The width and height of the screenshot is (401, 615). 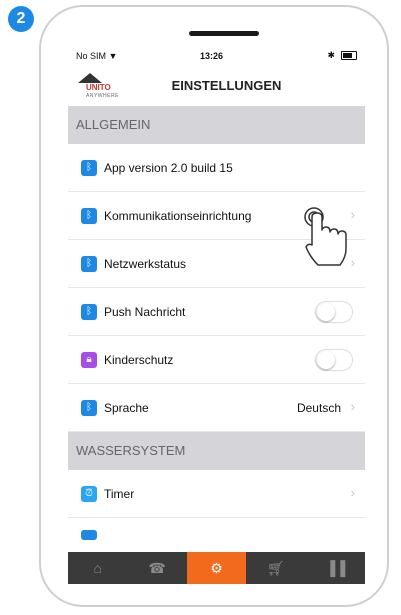 What do you see at coordinates (216, 494) in the screenshot?
I see `settings-row-timer: ⏰︎ Timer ›` at bounding box center [216, 494].